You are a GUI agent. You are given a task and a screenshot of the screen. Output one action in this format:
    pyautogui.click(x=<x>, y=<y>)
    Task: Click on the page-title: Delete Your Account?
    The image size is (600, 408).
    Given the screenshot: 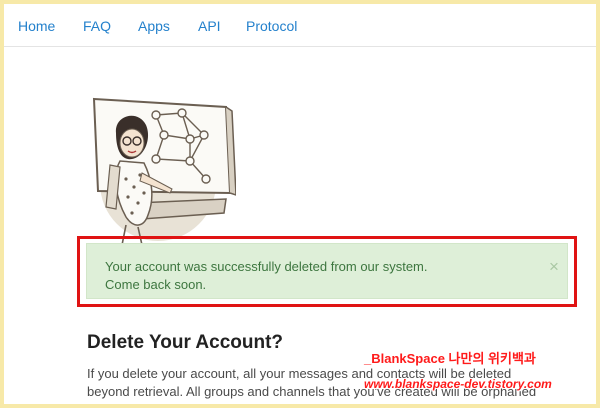 What is the action you would take?
    pyautogui.click(x=185, y=342)
    